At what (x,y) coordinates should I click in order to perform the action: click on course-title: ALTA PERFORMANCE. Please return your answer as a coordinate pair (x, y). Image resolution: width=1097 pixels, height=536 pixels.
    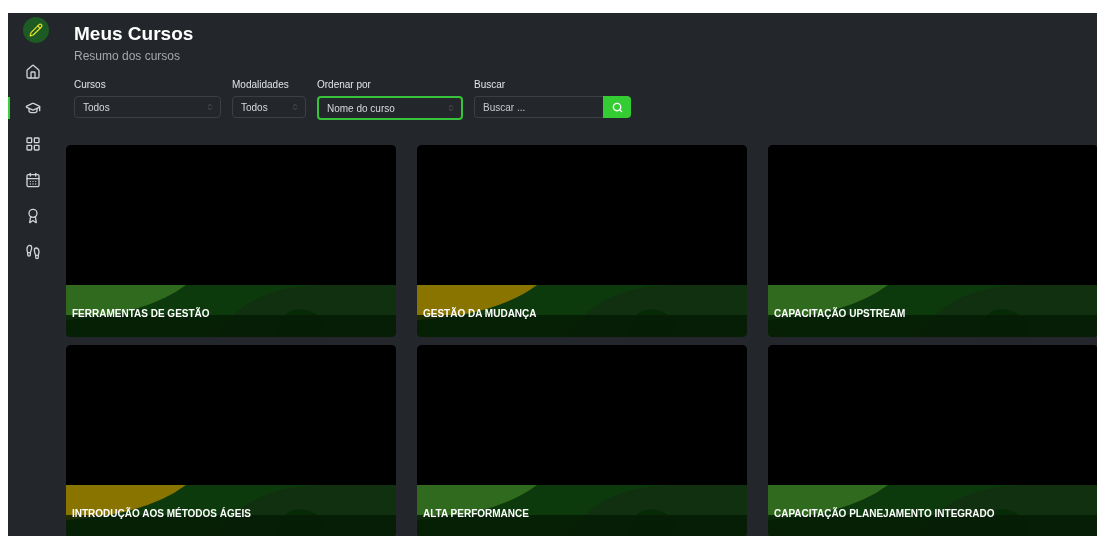
    Looking at the image, I should click on (476, 513).